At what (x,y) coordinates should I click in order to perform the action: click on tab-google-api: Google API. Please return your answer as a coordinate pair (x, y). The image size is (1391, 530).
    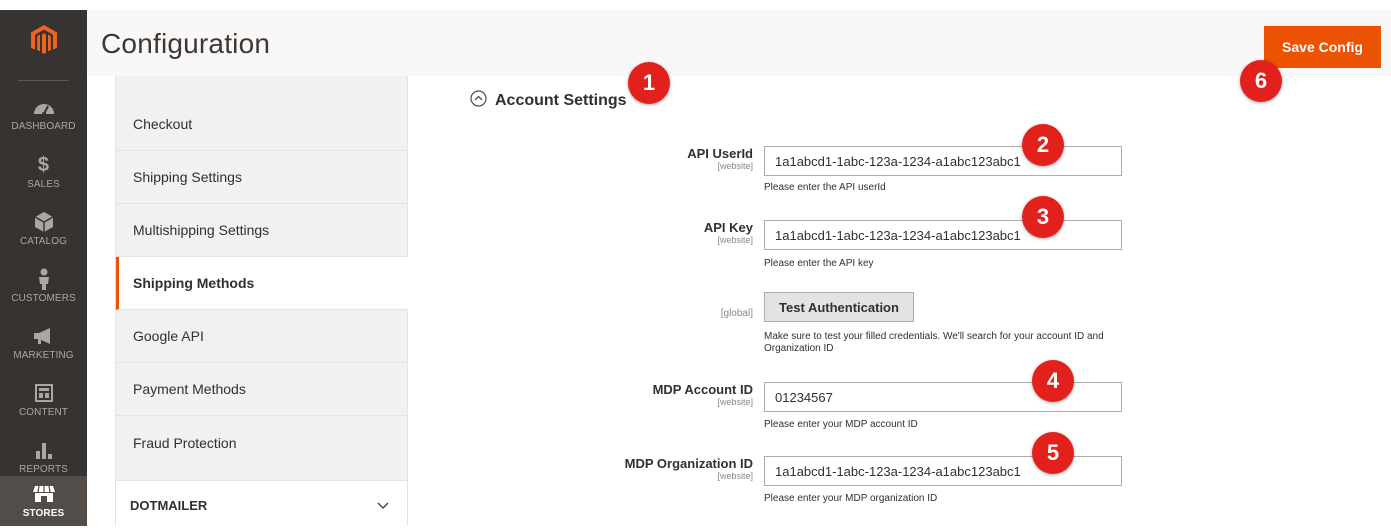
    Looking at the image, I should click on (261, 336).